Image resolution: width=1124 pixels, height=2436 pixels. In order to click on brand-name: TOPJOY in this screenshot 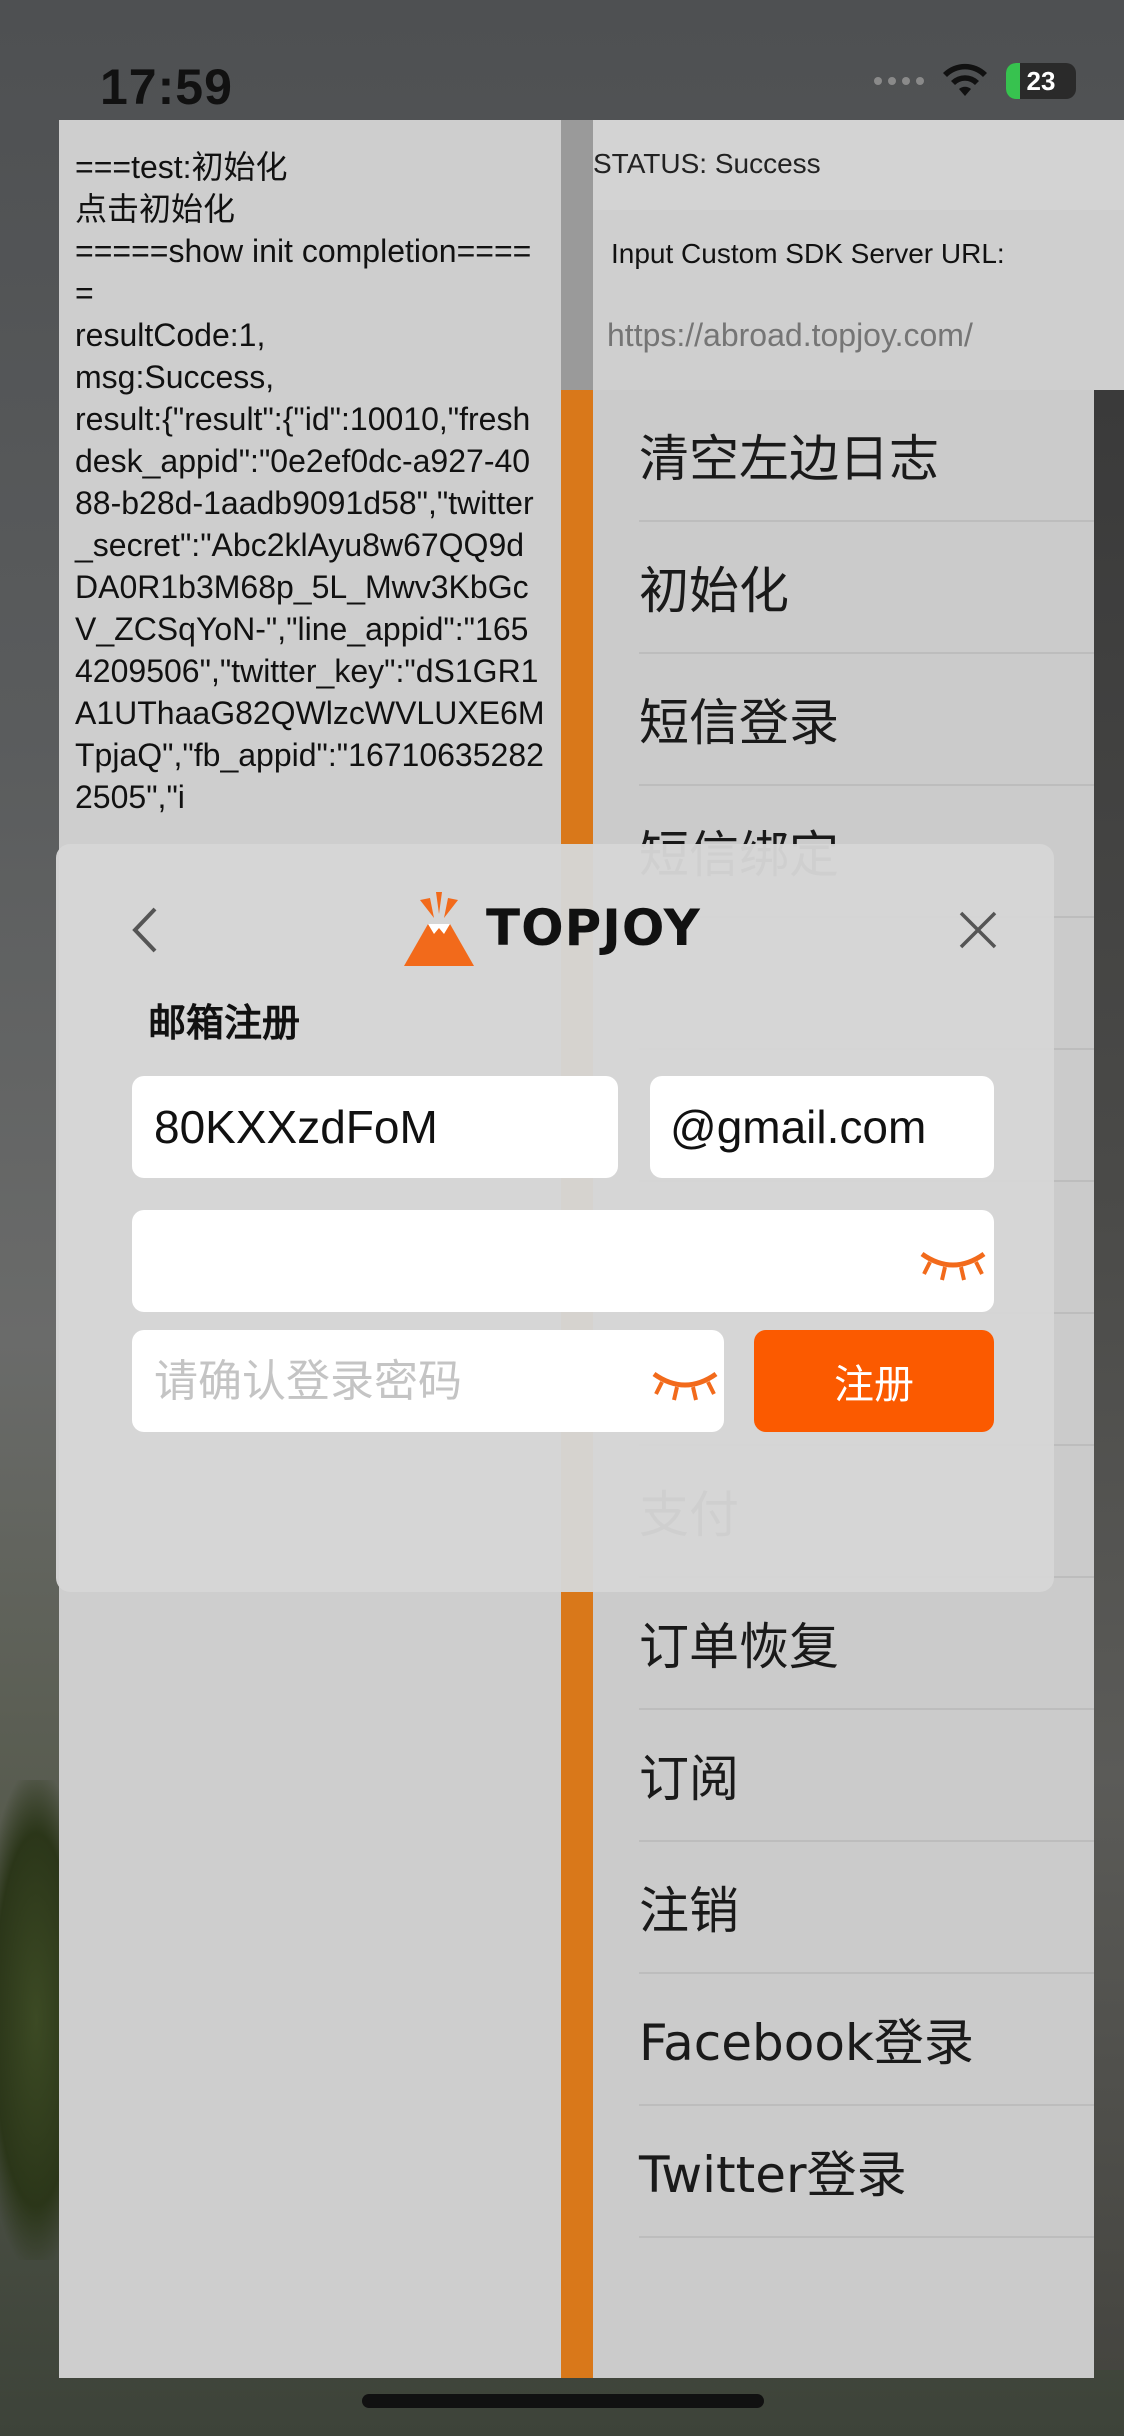, I will do `click(593, 928)`.